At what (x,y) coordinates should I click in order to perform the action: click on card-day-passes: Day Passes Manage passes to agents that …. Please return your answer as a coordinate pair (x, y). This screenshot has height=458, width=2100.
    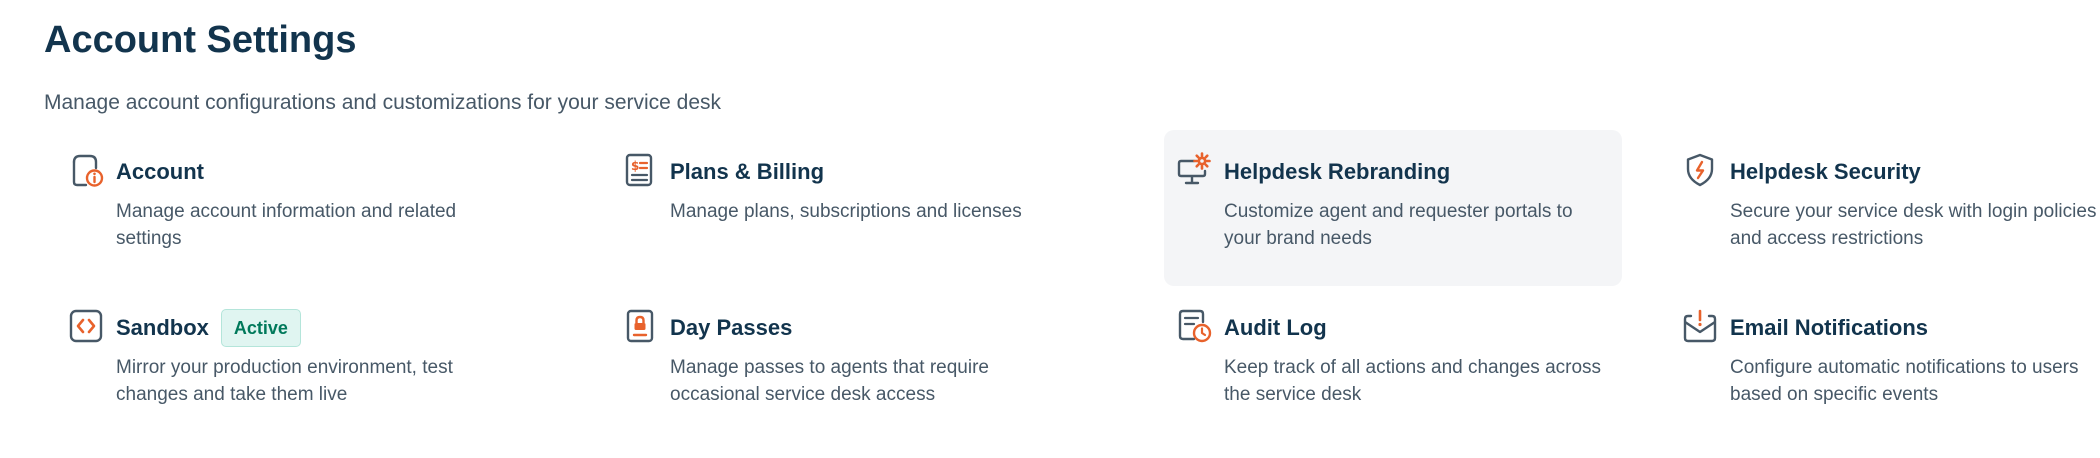
    Looking at the image, I should click on (863, 364).